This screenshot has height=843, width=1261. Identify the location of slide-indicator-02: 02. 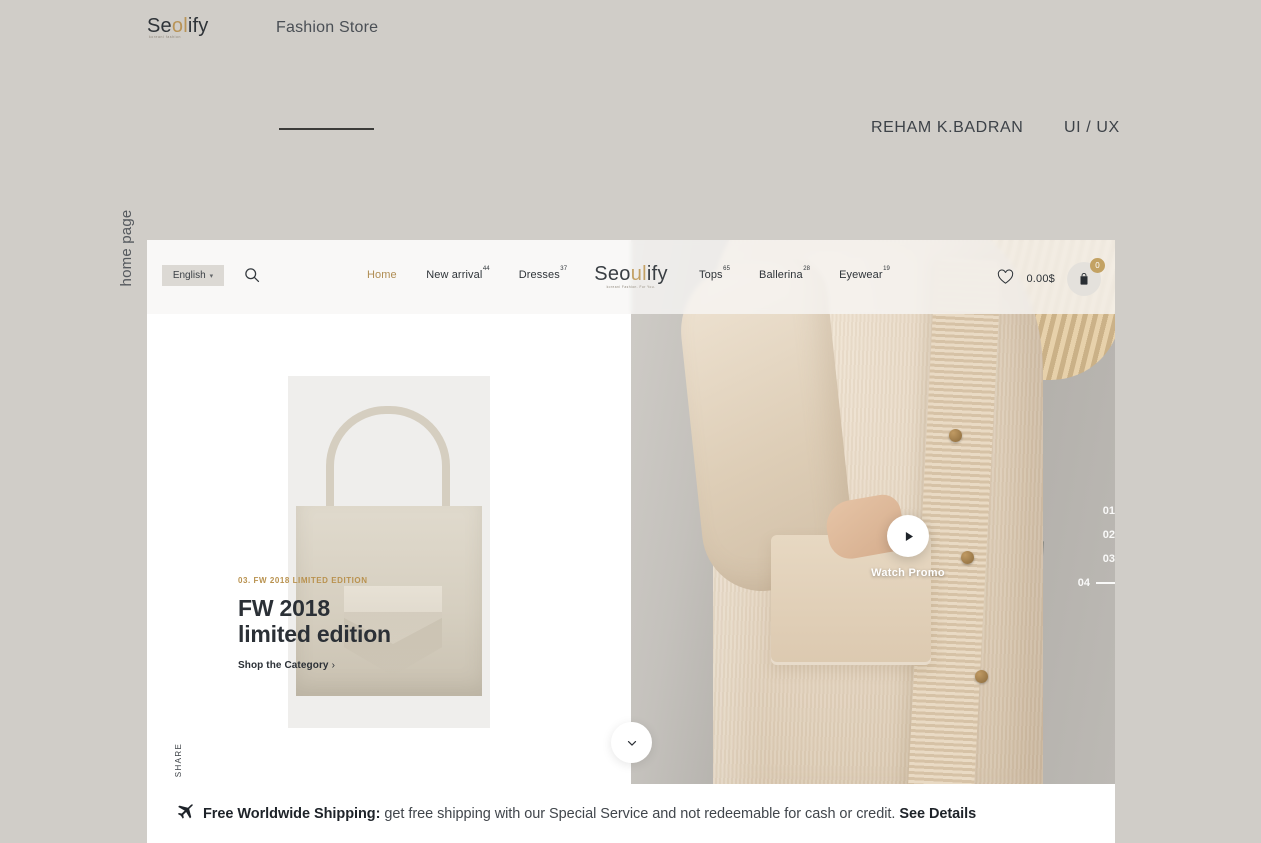
(1096, 535).